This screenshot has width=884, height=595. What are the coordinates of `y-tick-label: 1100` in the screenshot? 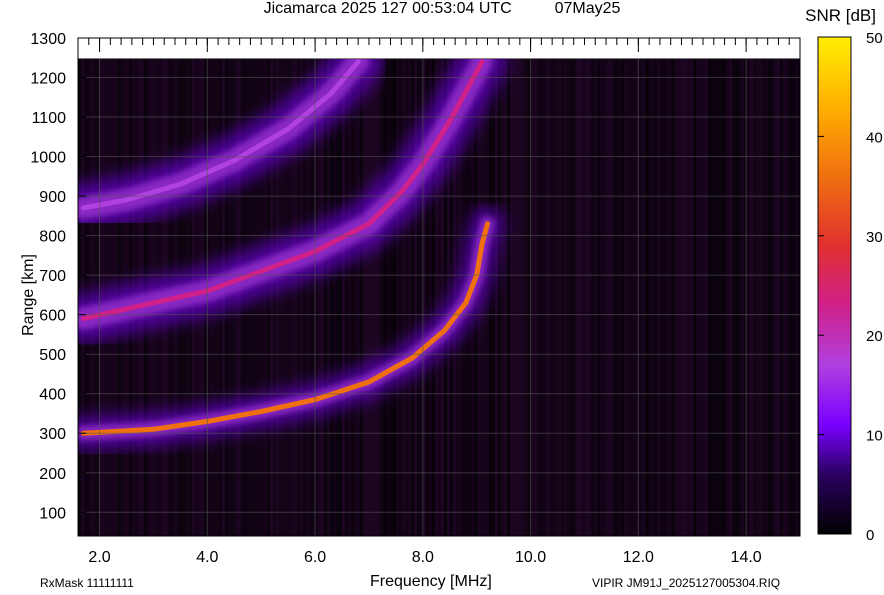 It's located at (49, 118).